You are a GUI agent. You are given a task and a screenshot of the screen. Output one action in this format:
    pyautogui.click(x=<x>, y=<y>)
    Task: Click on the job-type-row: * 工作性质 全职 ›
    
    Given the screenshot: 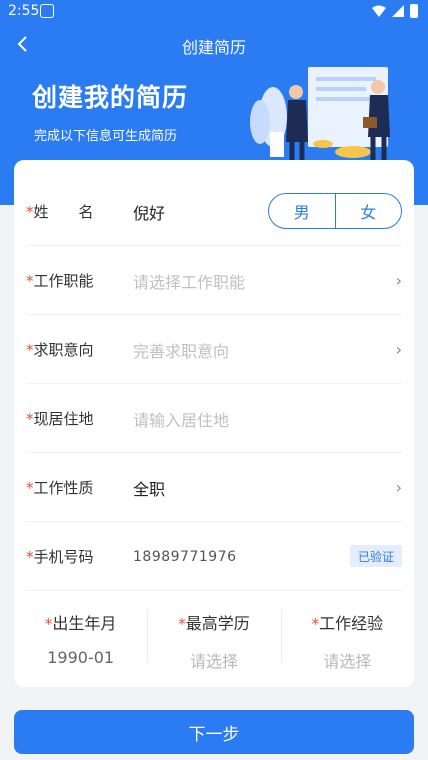 What is the action you would take?
    pyautogui.click(x=214, y=487)
    